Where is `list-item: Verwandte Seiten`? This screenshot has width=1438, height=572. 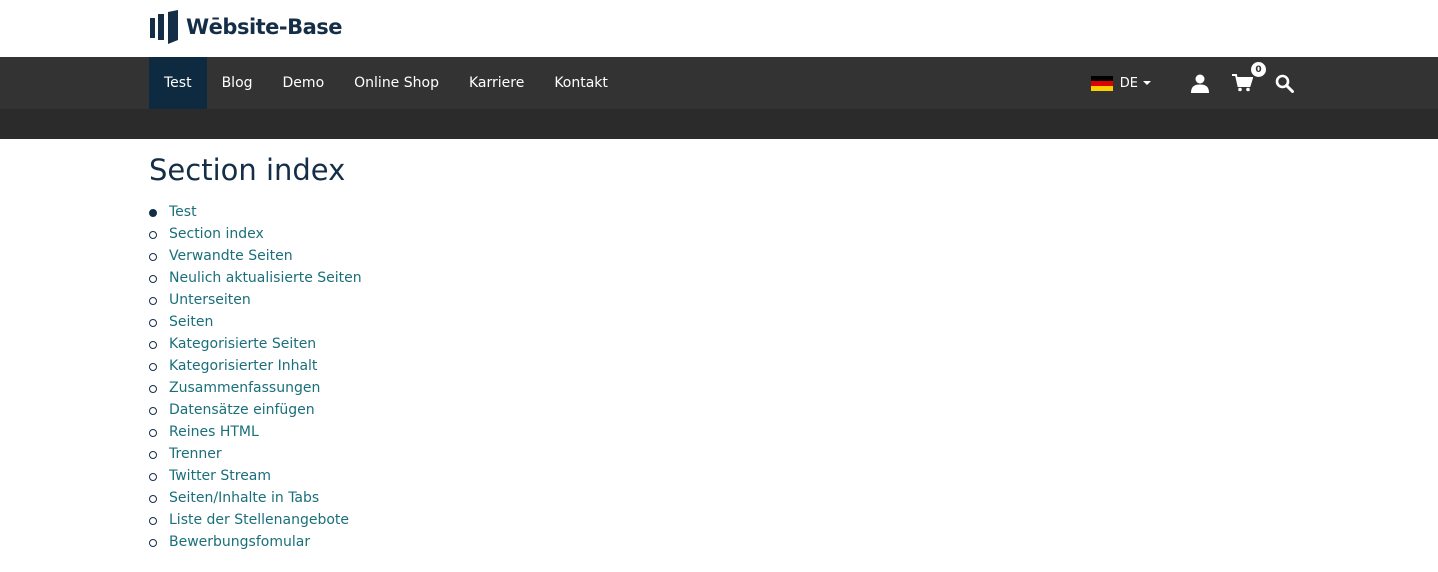
list-item: Verwandte Seiten is located at coordinates (793, 256).